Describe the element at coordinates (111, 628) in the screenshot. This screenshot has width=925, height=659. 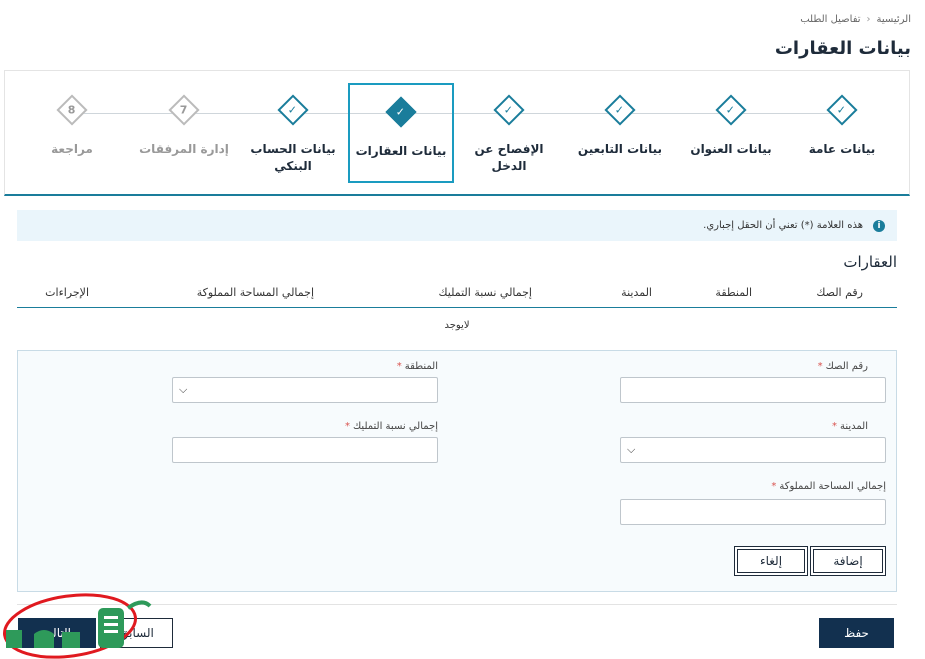
I see `watermark-document-icon` at that location.